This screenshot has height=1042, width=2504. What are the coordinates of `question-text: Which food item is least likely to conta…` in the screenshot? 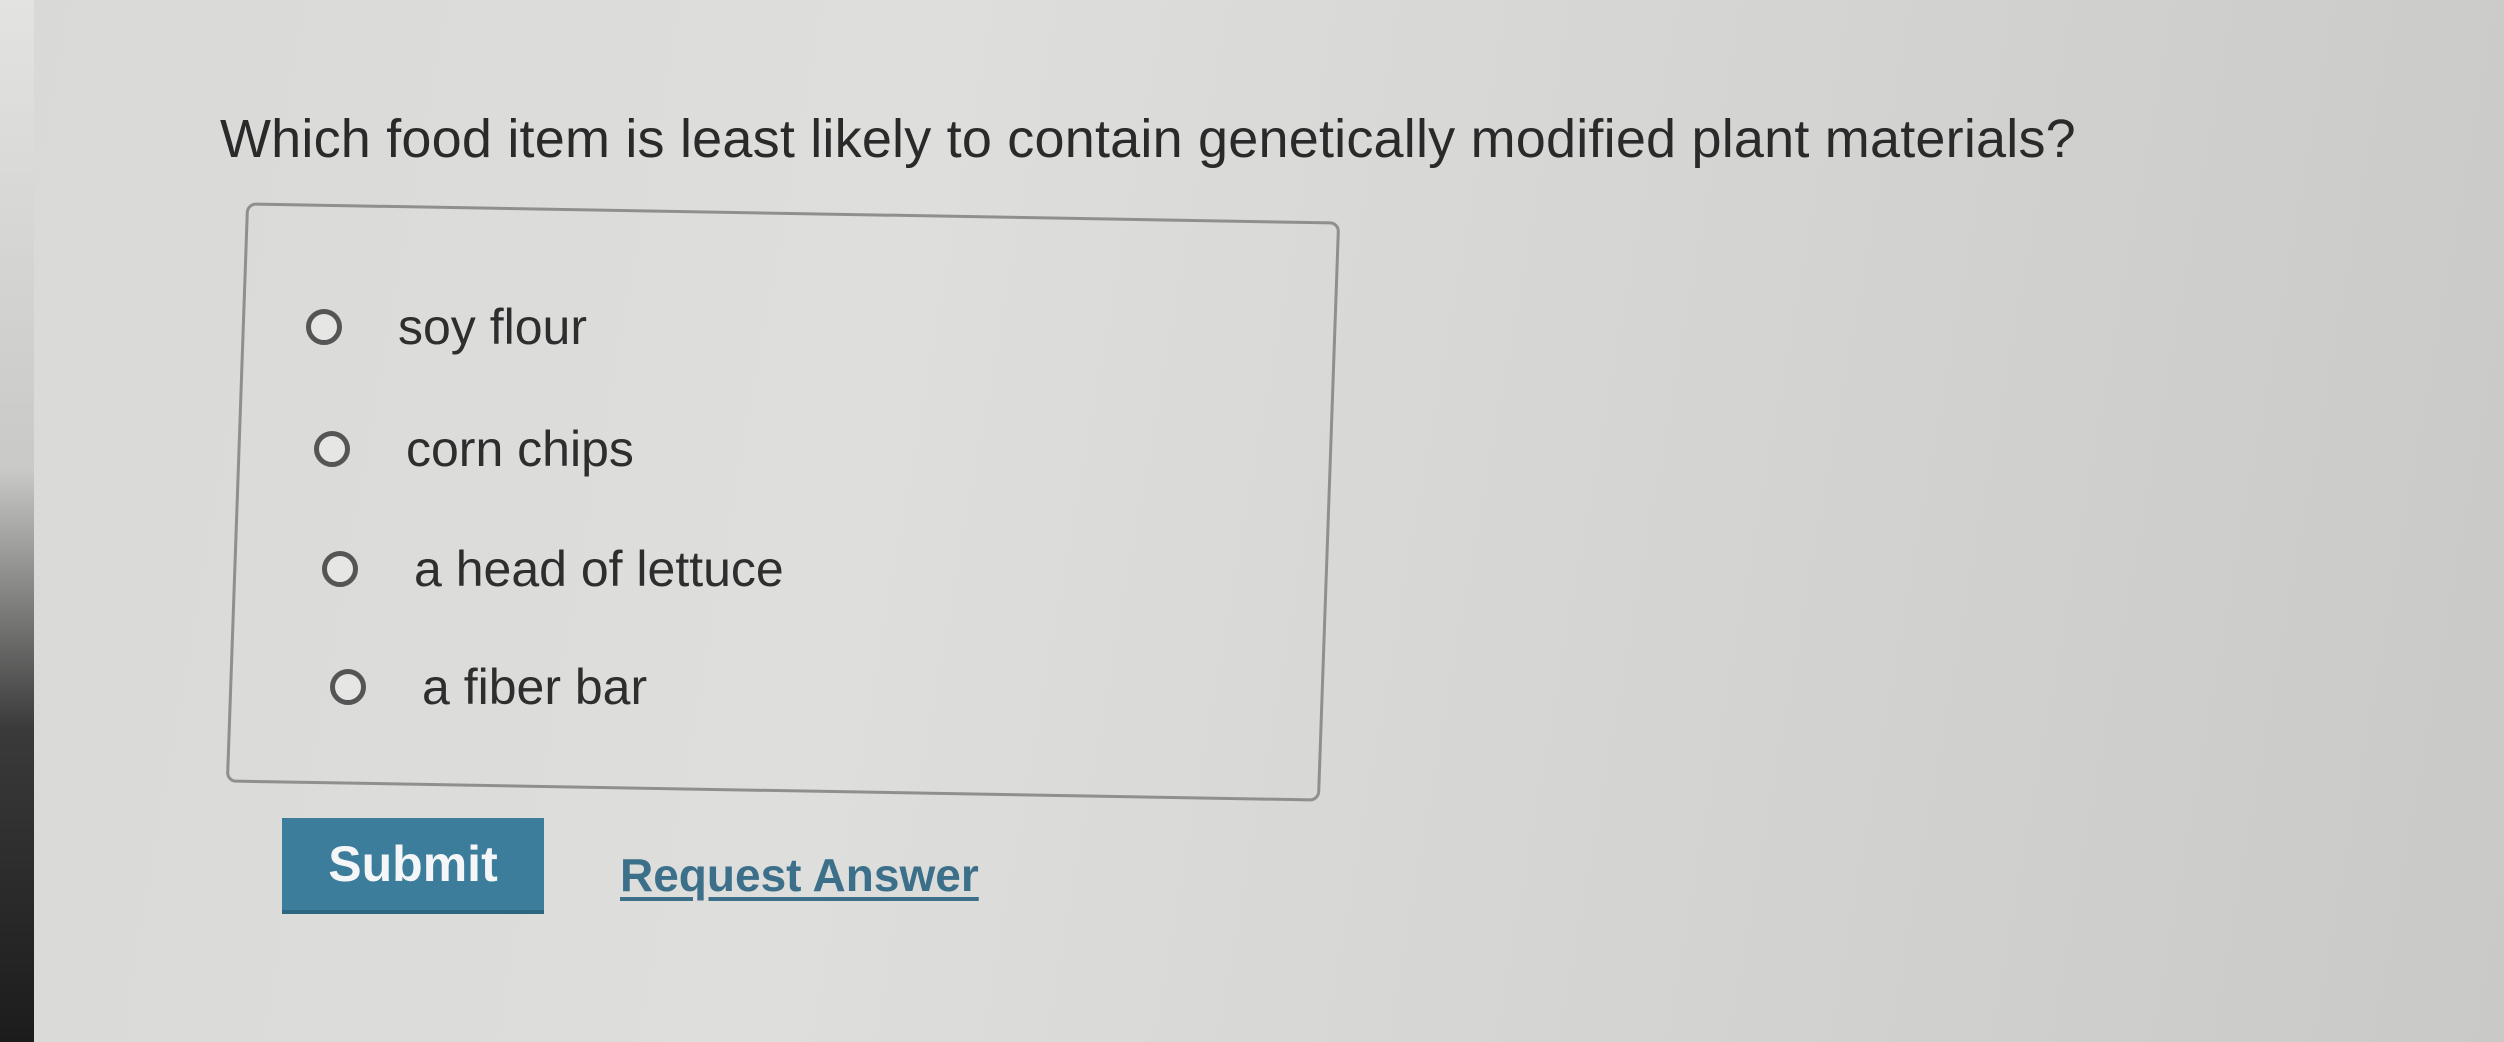 It's located at (1148, 139).